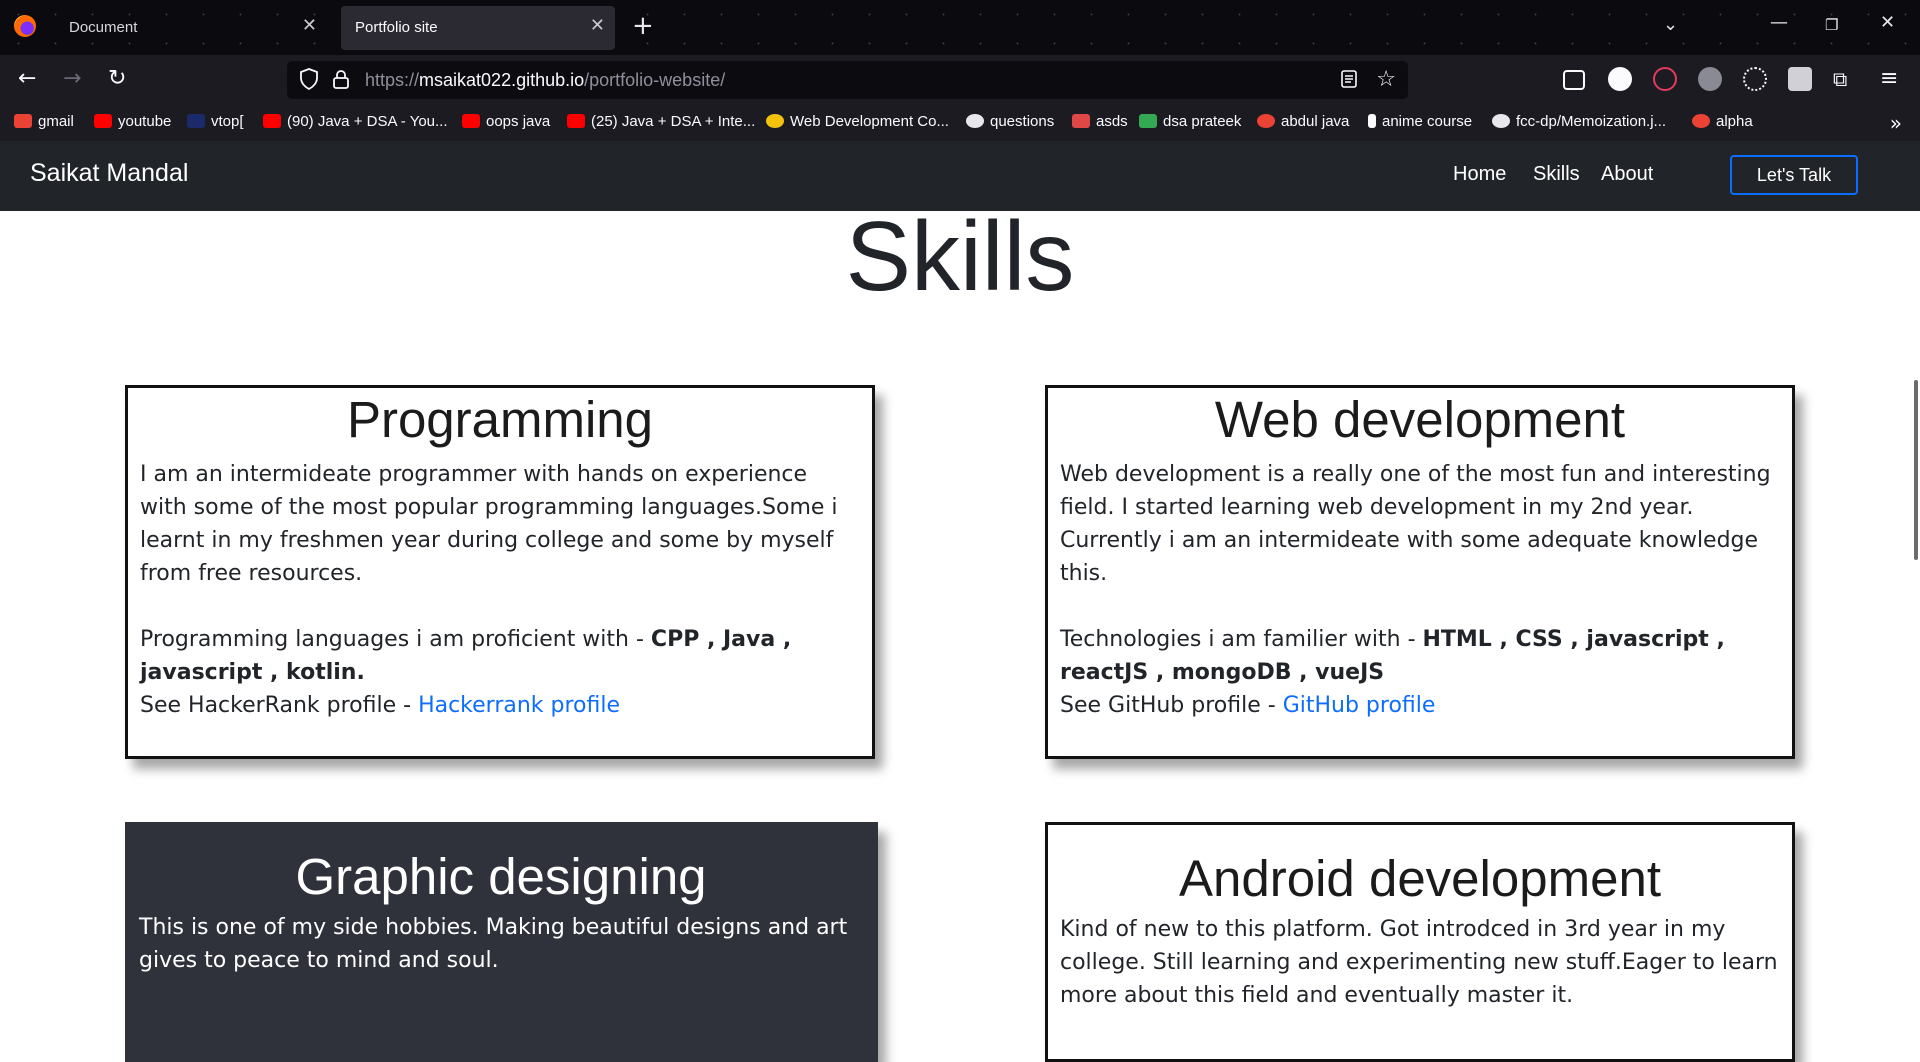 The image size is (1920, 1062). What do you see at coordinates (341, 79) in the screenshot?
I see `lock-icon` at bounding box center [341, 79].